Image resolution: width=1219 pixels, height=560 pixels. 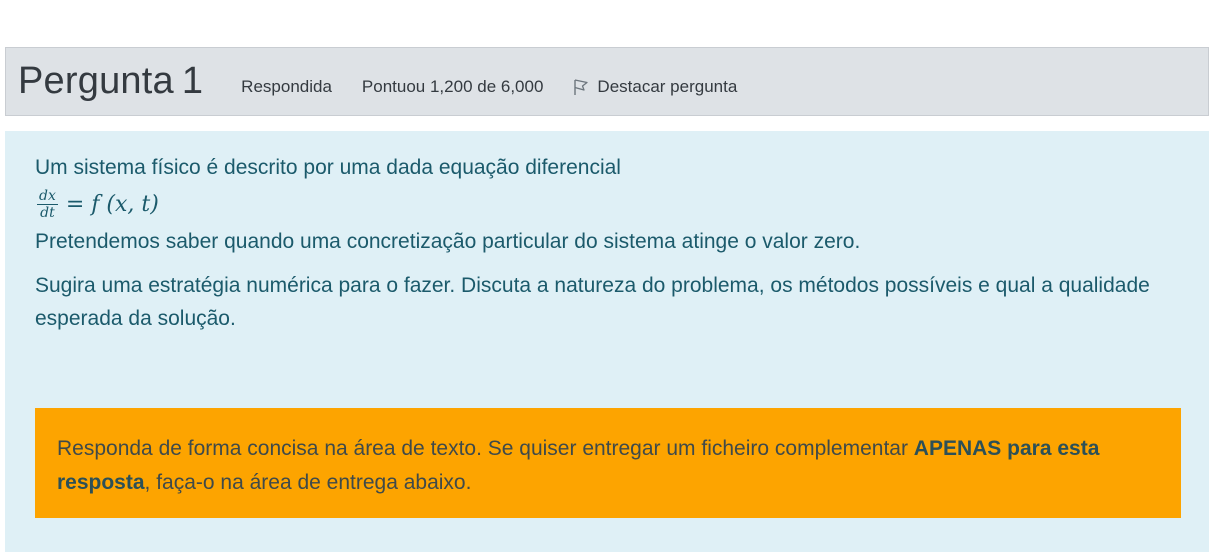 I want to click on equation-denominator: dt, so click(x=47, y=213).